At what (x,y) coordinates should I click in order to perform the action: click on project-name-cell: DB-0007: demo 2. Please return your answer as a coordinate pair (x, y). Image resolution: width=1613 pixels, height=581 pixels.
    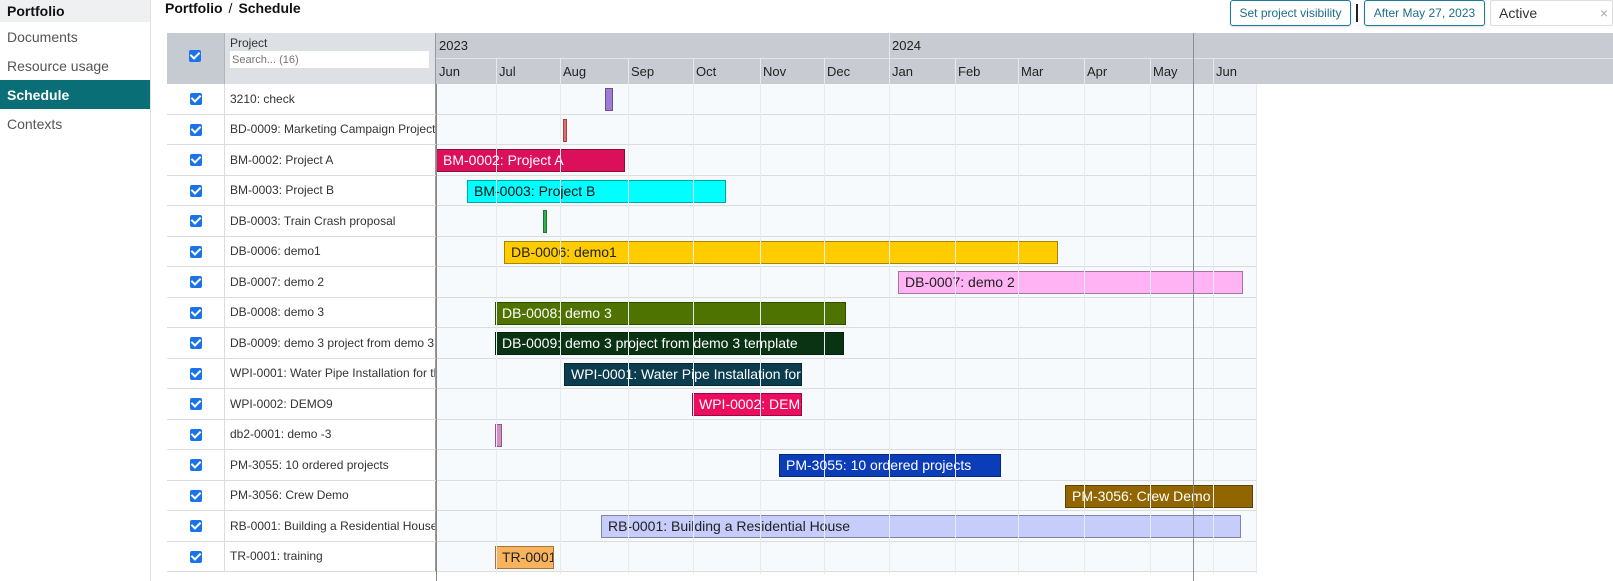
    Looking at the image, I should click on (330, 282).